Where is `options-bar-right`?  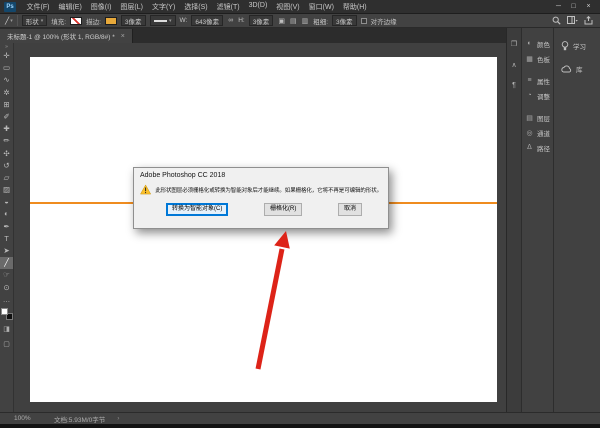
options-bar-right is located at coordinates (573, 20).